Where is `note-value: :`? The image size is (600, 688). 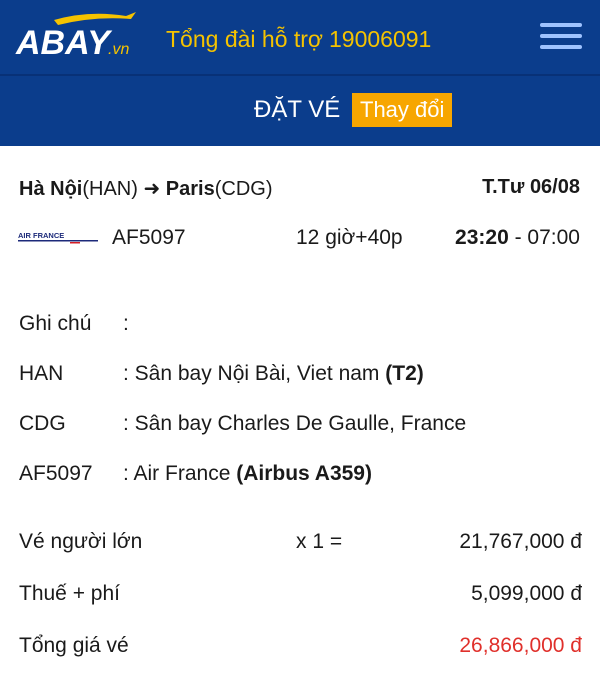
note-value: : is located at coordinates (126, 323).